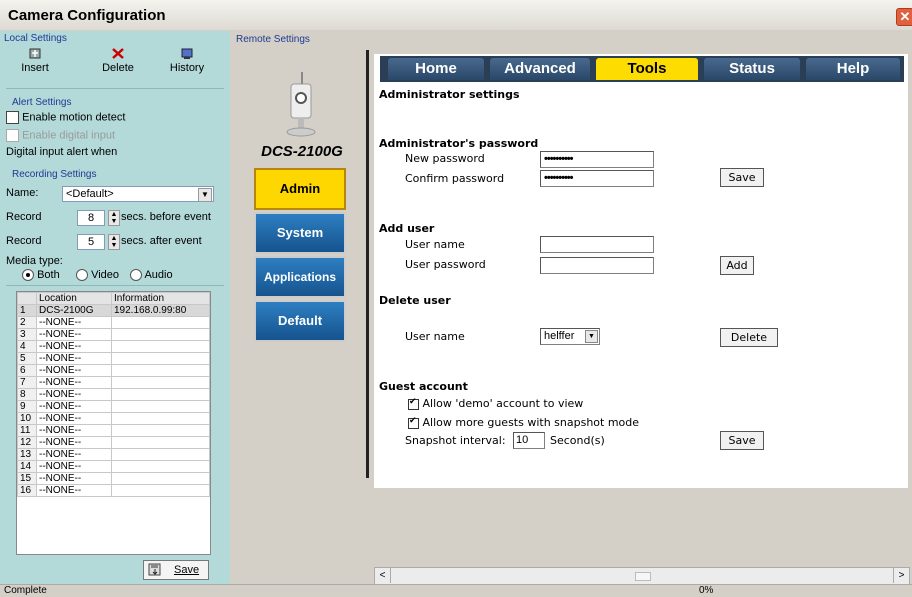 The width and height of the screenshot is (912, 597). I want to click on record-before-spinner: ▲ ▼, so click(114, 218).